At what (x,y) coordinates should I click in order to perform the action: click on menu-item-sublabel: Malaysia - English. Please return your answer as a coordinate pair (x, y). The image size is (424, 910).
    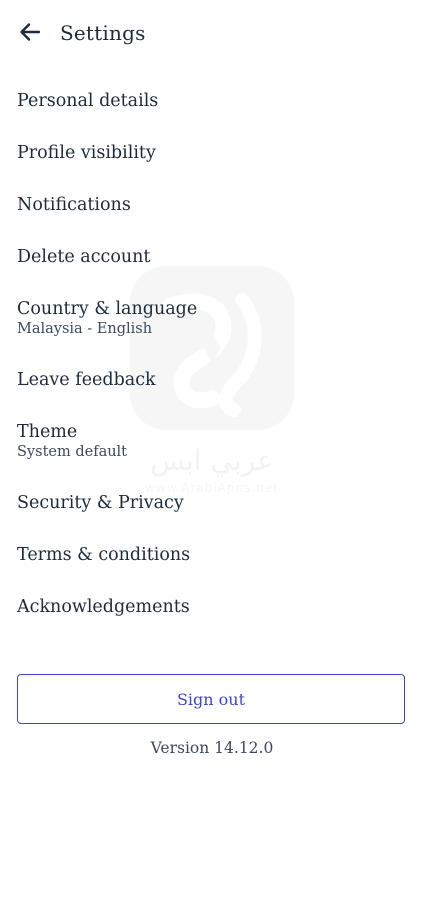
    Looking at the image, I should click on (85, 329).